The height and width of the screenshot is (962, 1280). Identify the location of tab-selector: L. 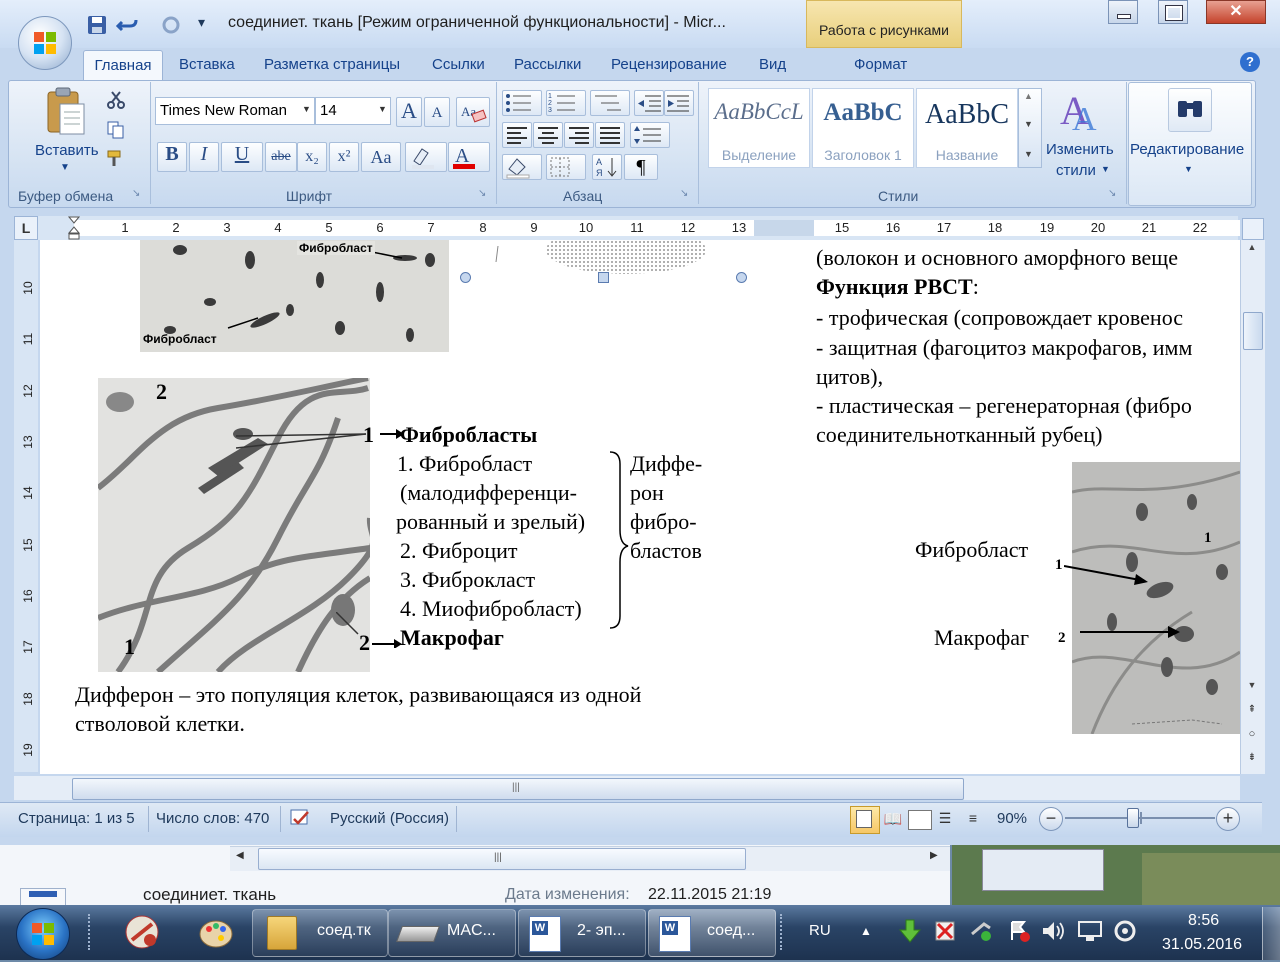
(26, 228).